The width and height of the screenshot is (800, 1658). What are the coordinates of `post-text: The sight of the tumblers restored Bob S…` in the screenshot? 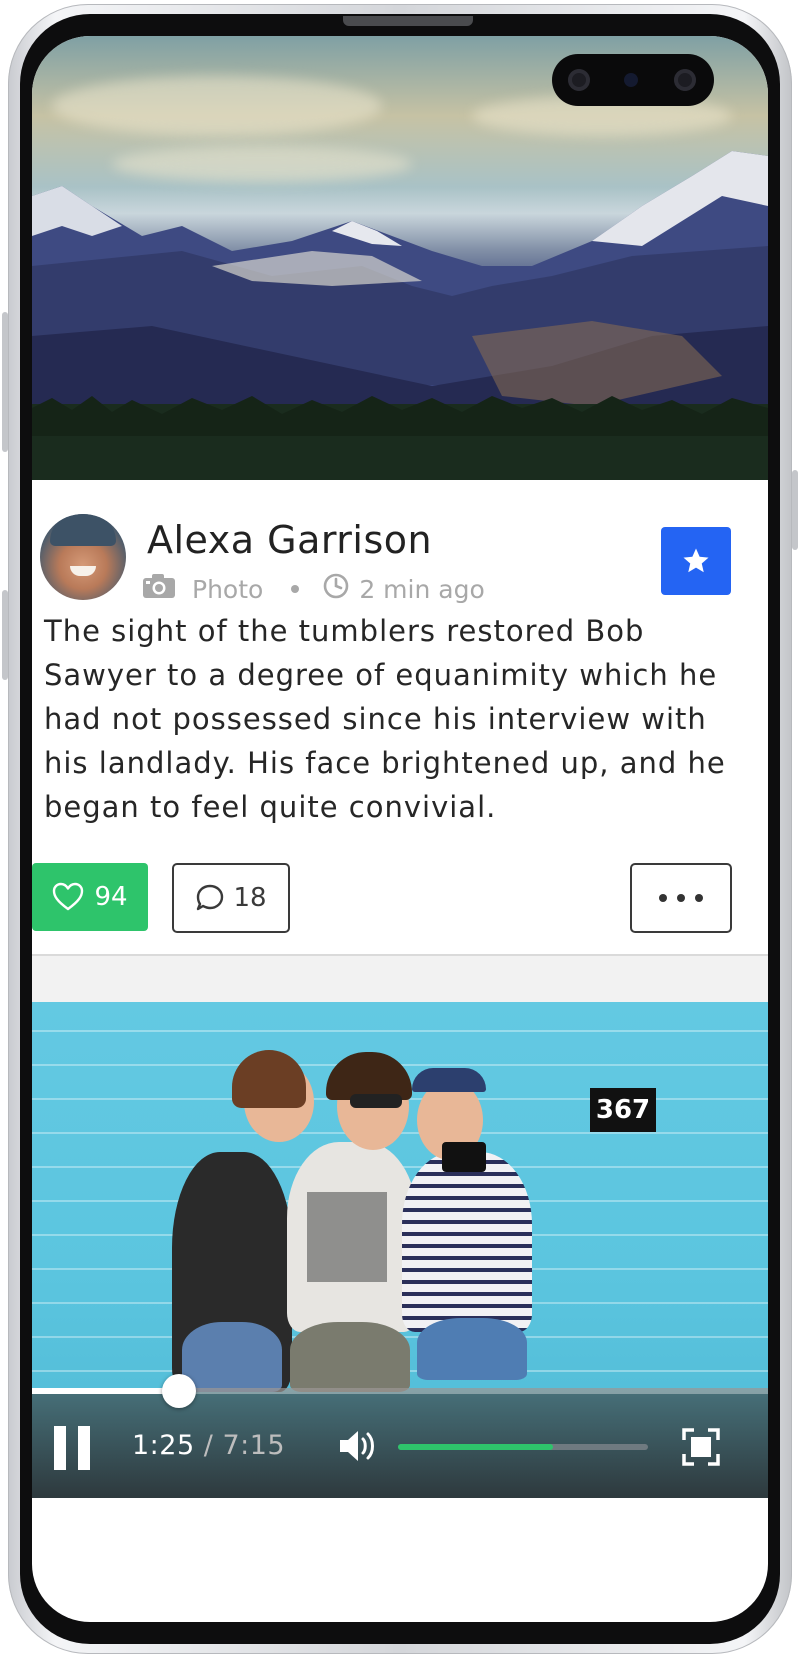 It's located at (385, 719).